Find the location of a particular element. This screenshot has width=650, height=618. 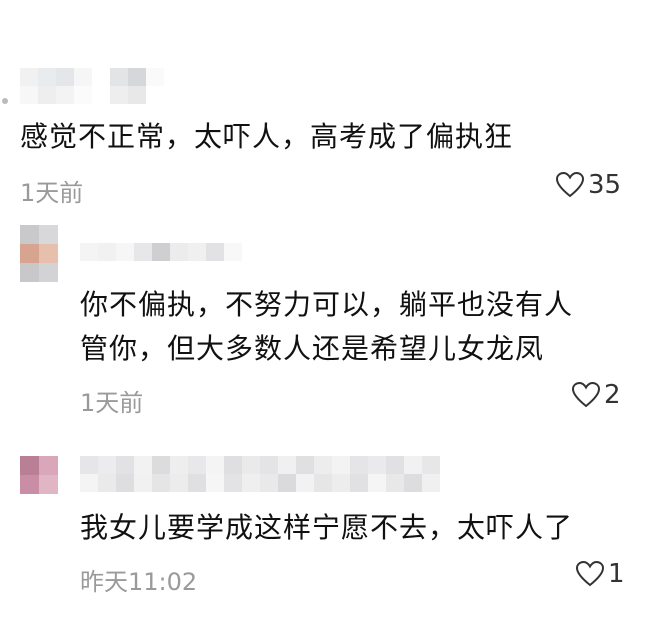

like-button: 2 is located at coordinates (596, 395).